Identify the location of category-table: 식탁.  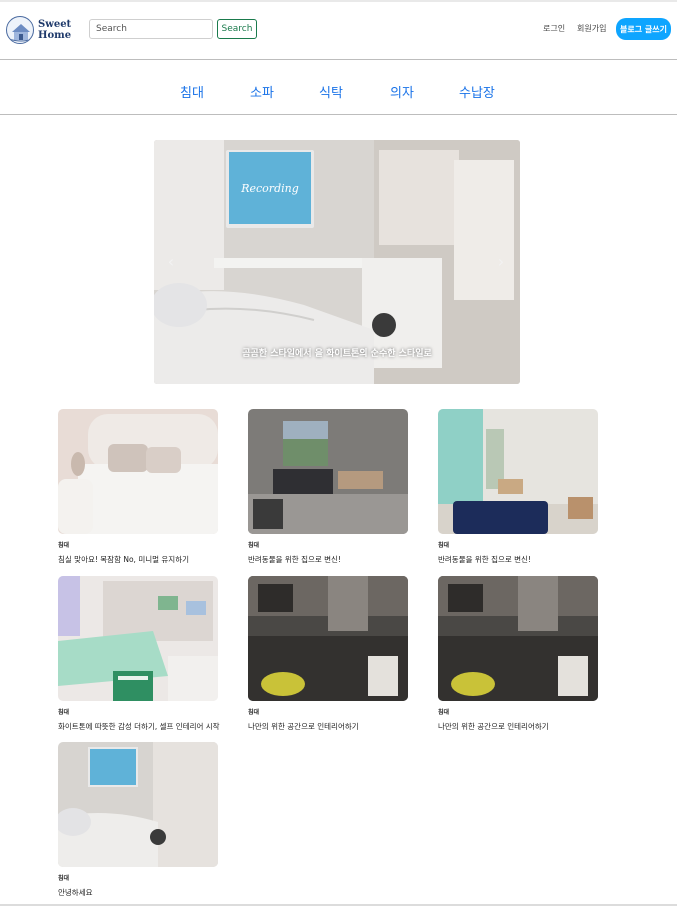
(331, 91).